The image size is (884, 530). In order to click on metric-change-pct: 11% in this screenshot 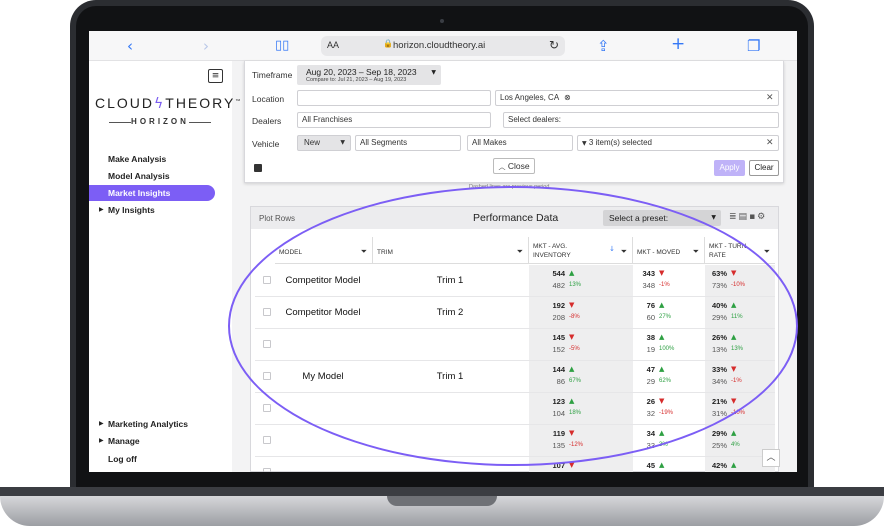, I will do `click(737, 317)`.